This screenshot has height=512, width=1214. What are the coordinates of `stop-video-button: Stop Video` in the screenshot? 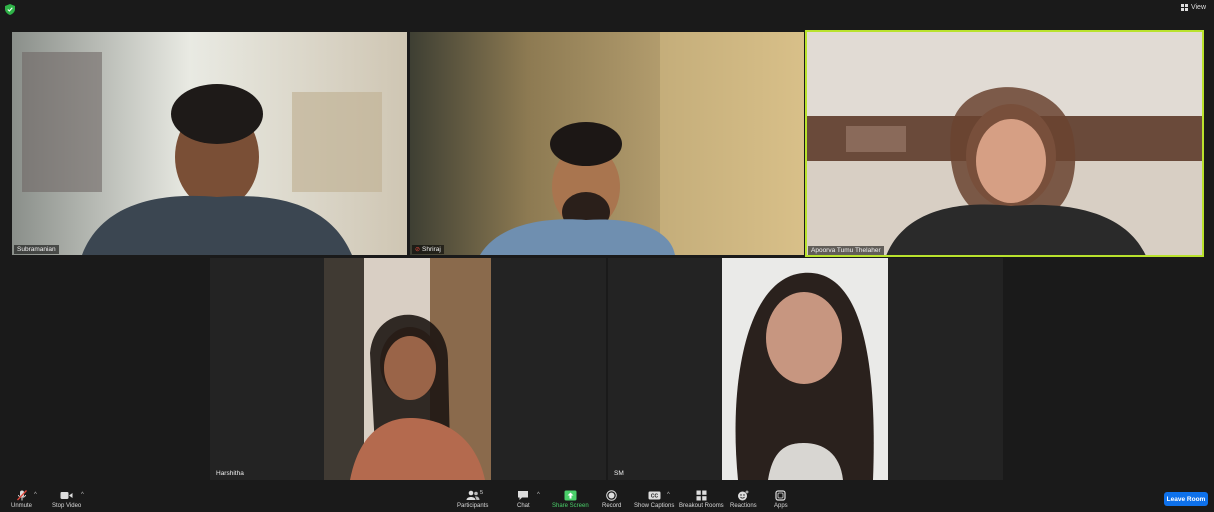 It's located at (66, 499).